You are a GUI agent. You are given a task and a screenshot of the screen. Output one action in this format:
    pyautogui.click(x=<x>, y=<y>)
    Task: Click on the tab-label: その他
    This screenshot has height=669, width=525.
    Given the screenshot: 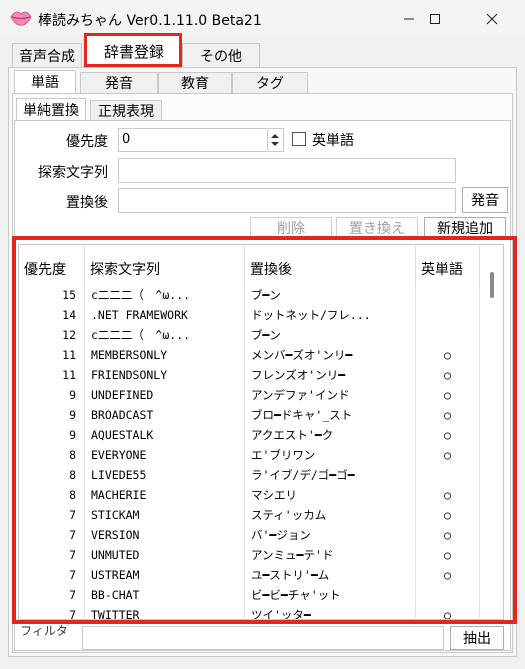 What is the action you would take?
    pyautogui.click(x=221, y=56)
    